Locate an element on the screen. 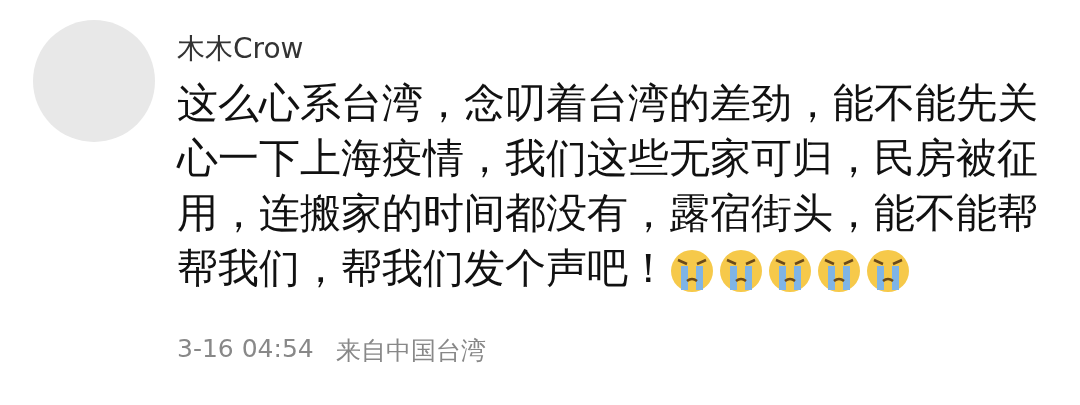  author-name: 木木Crow is located at coordinates (612, 49).